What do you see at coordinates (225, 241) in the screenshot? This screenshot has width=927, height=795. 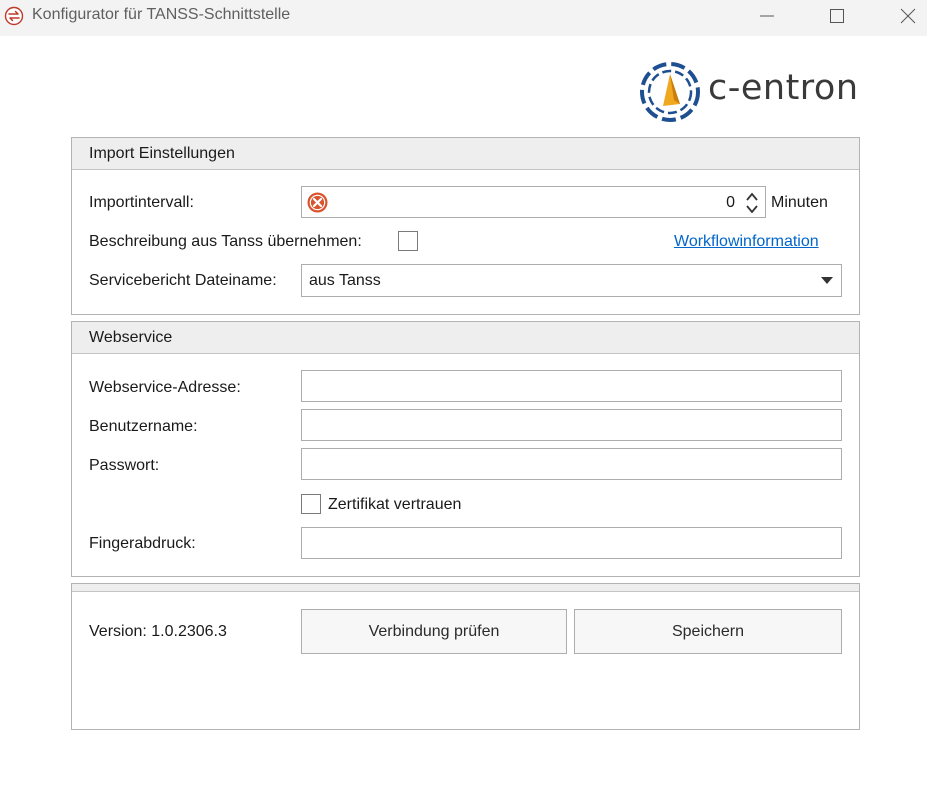 I see `description-label: Beschreibung aus Tanss übernehmen:` at bounding box center [225, 241].